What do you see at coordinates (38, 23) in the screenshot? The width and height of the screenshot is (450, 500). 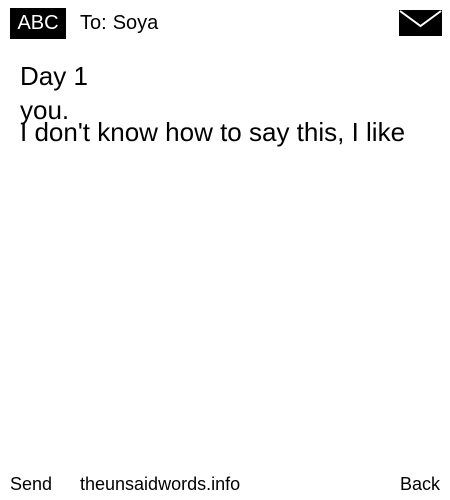 I see `input-mode-indicator: ABC` at bounding box center [38, 23].